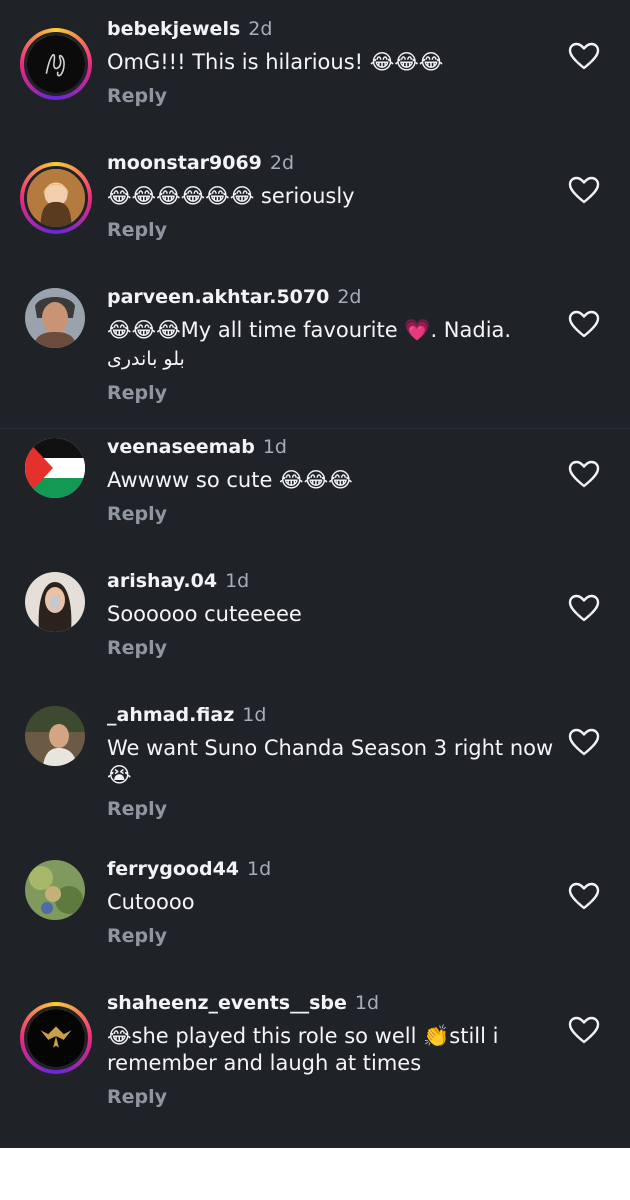 The image size is (630, 1200). Describe the element at coordinates (315, 428) in the screenshot. I see `divider` at that location.